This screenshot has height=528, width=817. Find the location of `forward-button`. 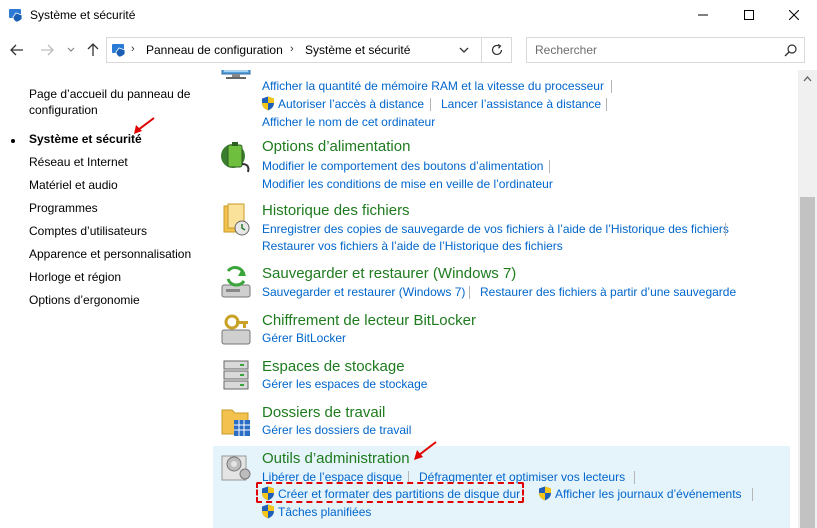

forward-button is located at coordinates (47, 50).